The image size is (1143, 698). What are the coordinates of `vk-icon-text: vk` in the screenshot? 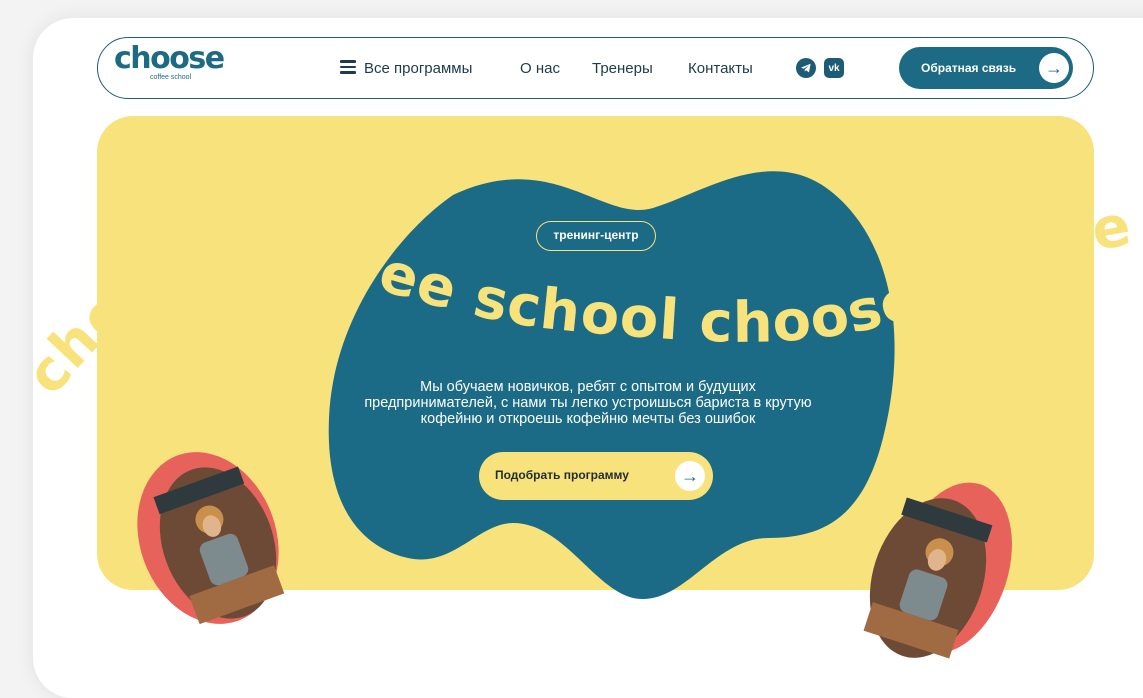 It's located at (834, 68).